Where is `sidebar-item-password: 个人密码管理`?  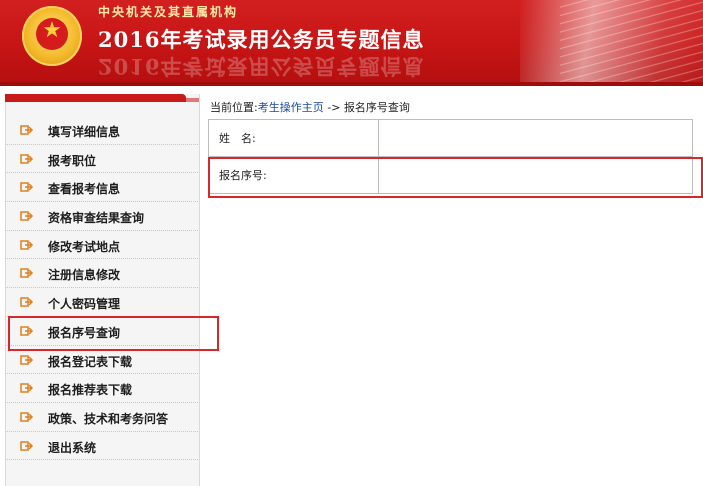
sidebar-item-password: 个人密码管理 is located at coordinates (101, 302).